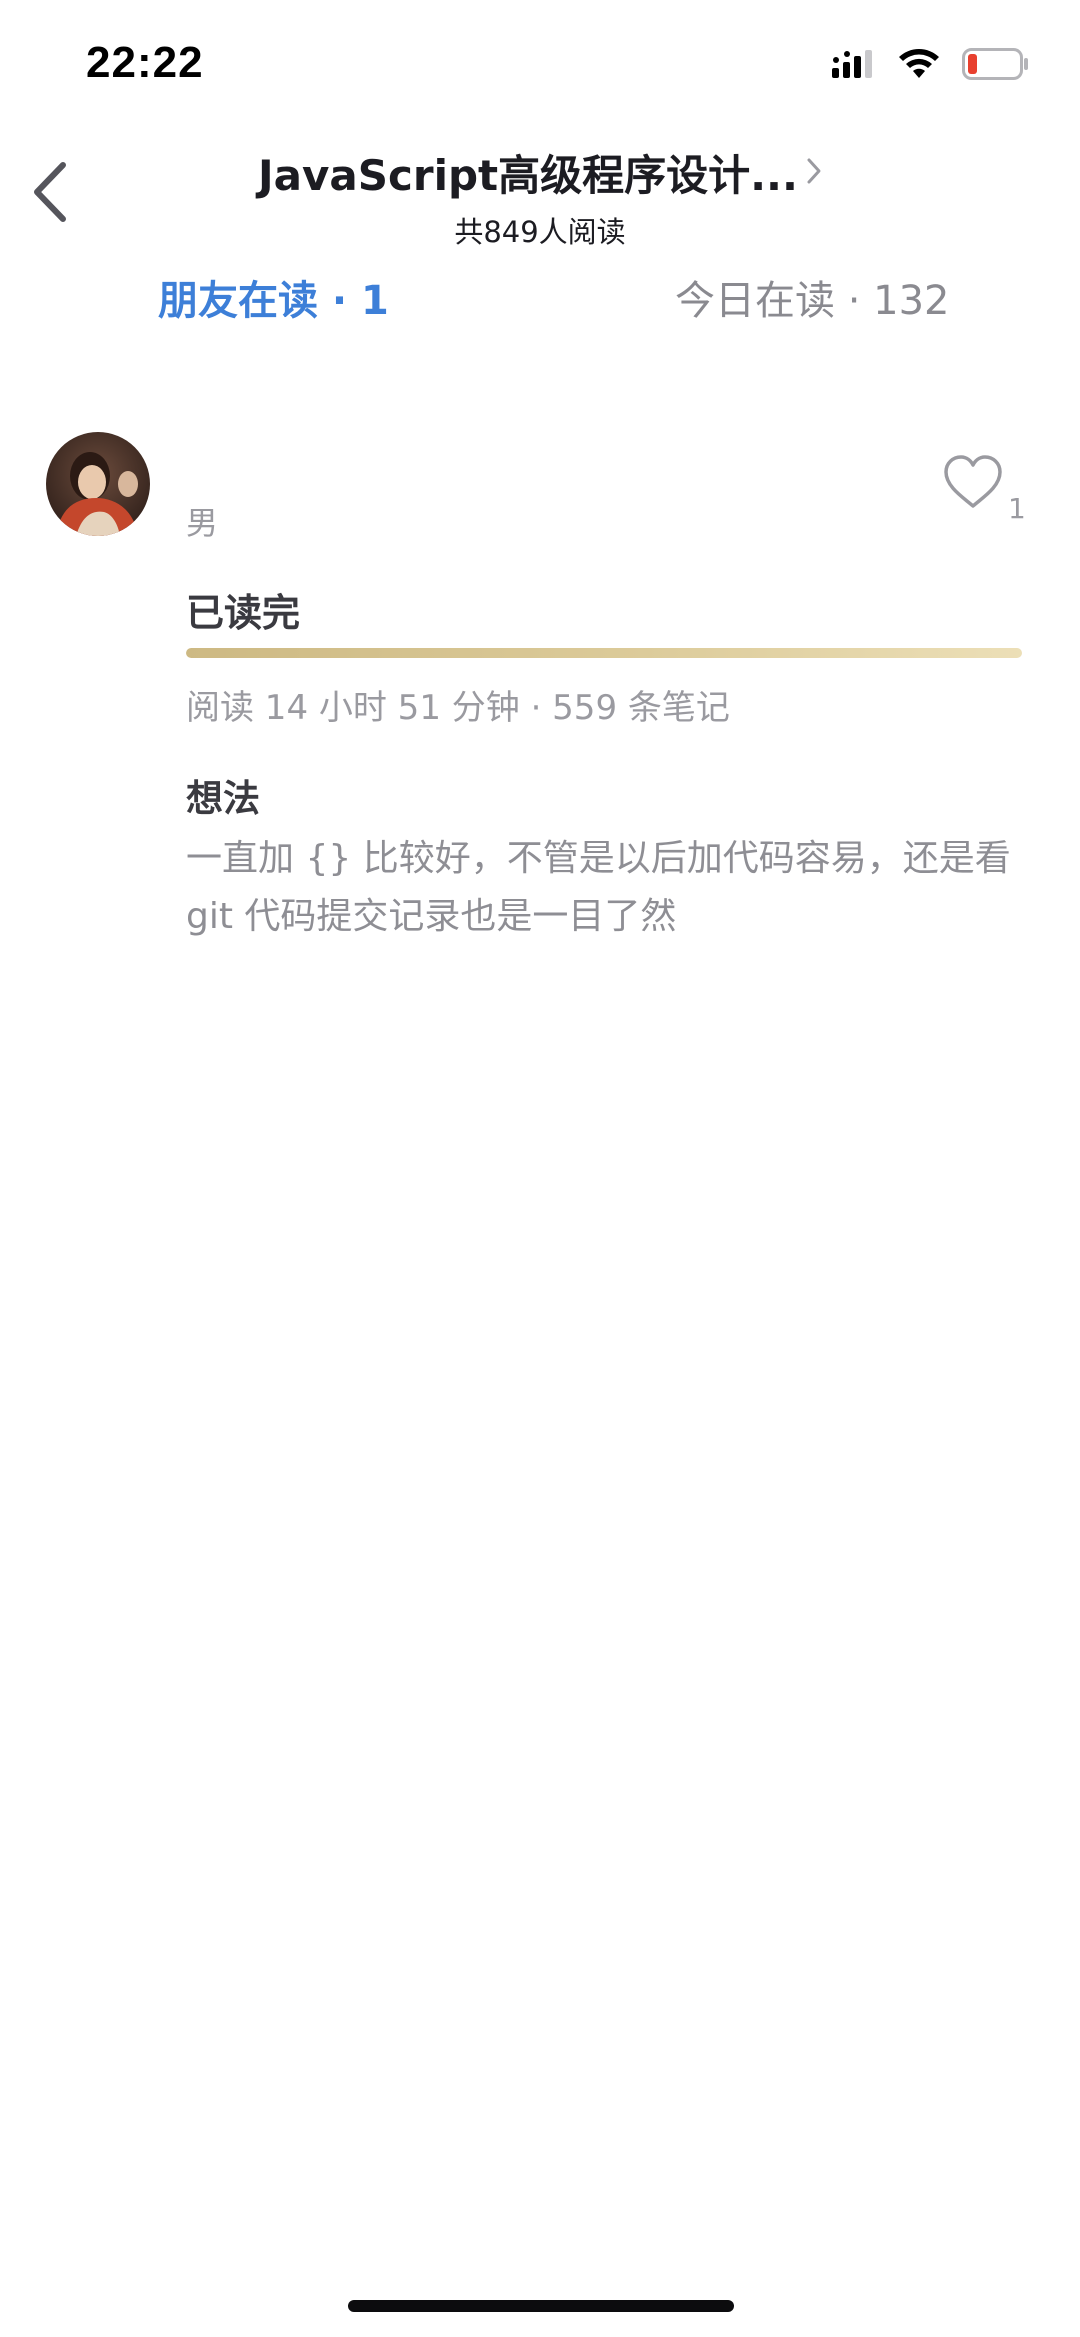 Image resolution: width=1080 pixels, height=2337 pixels. What do you see at coordinates (996, 64) in the screenshot?
I see `battery-low-icon` at bounding box center [996, 64].